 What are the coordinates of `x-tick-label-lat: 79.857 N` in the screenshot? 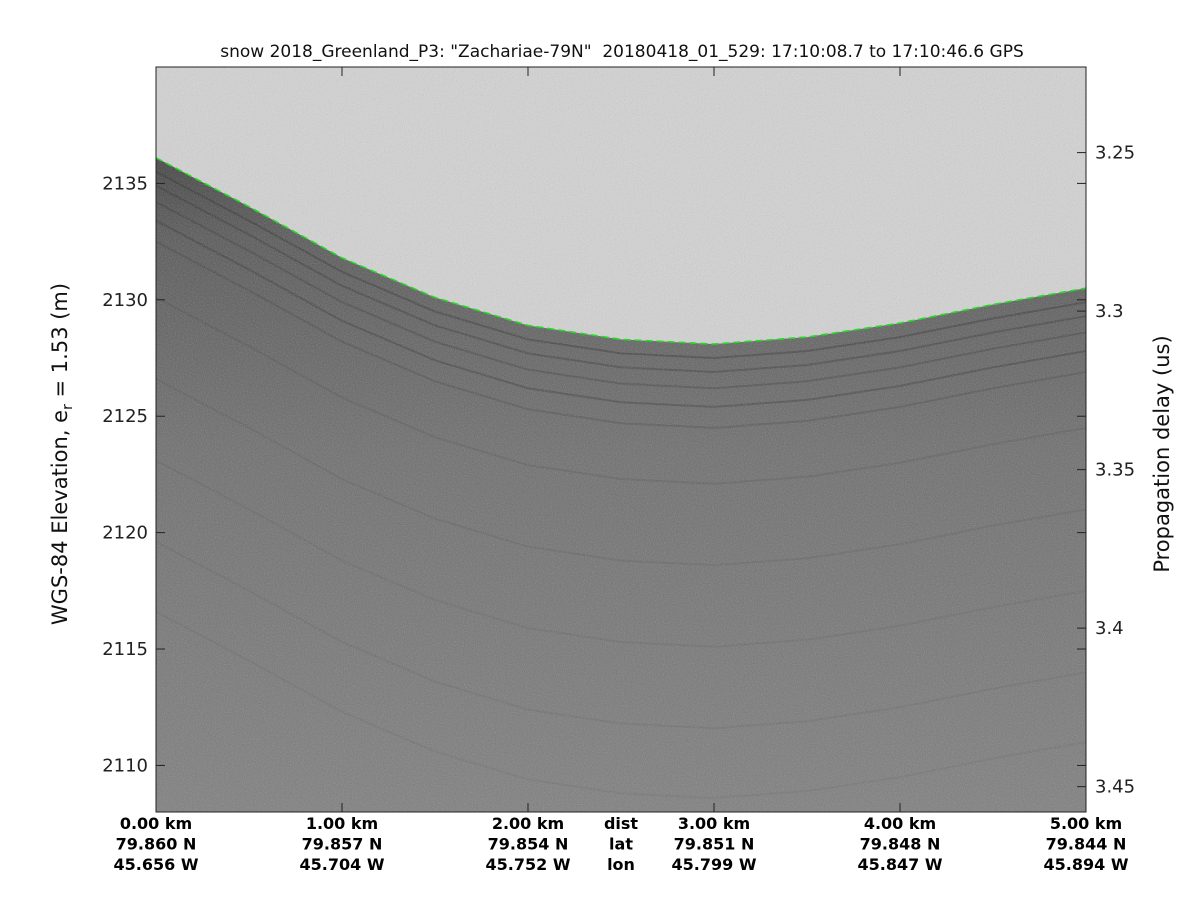 It's located at (342, 844).